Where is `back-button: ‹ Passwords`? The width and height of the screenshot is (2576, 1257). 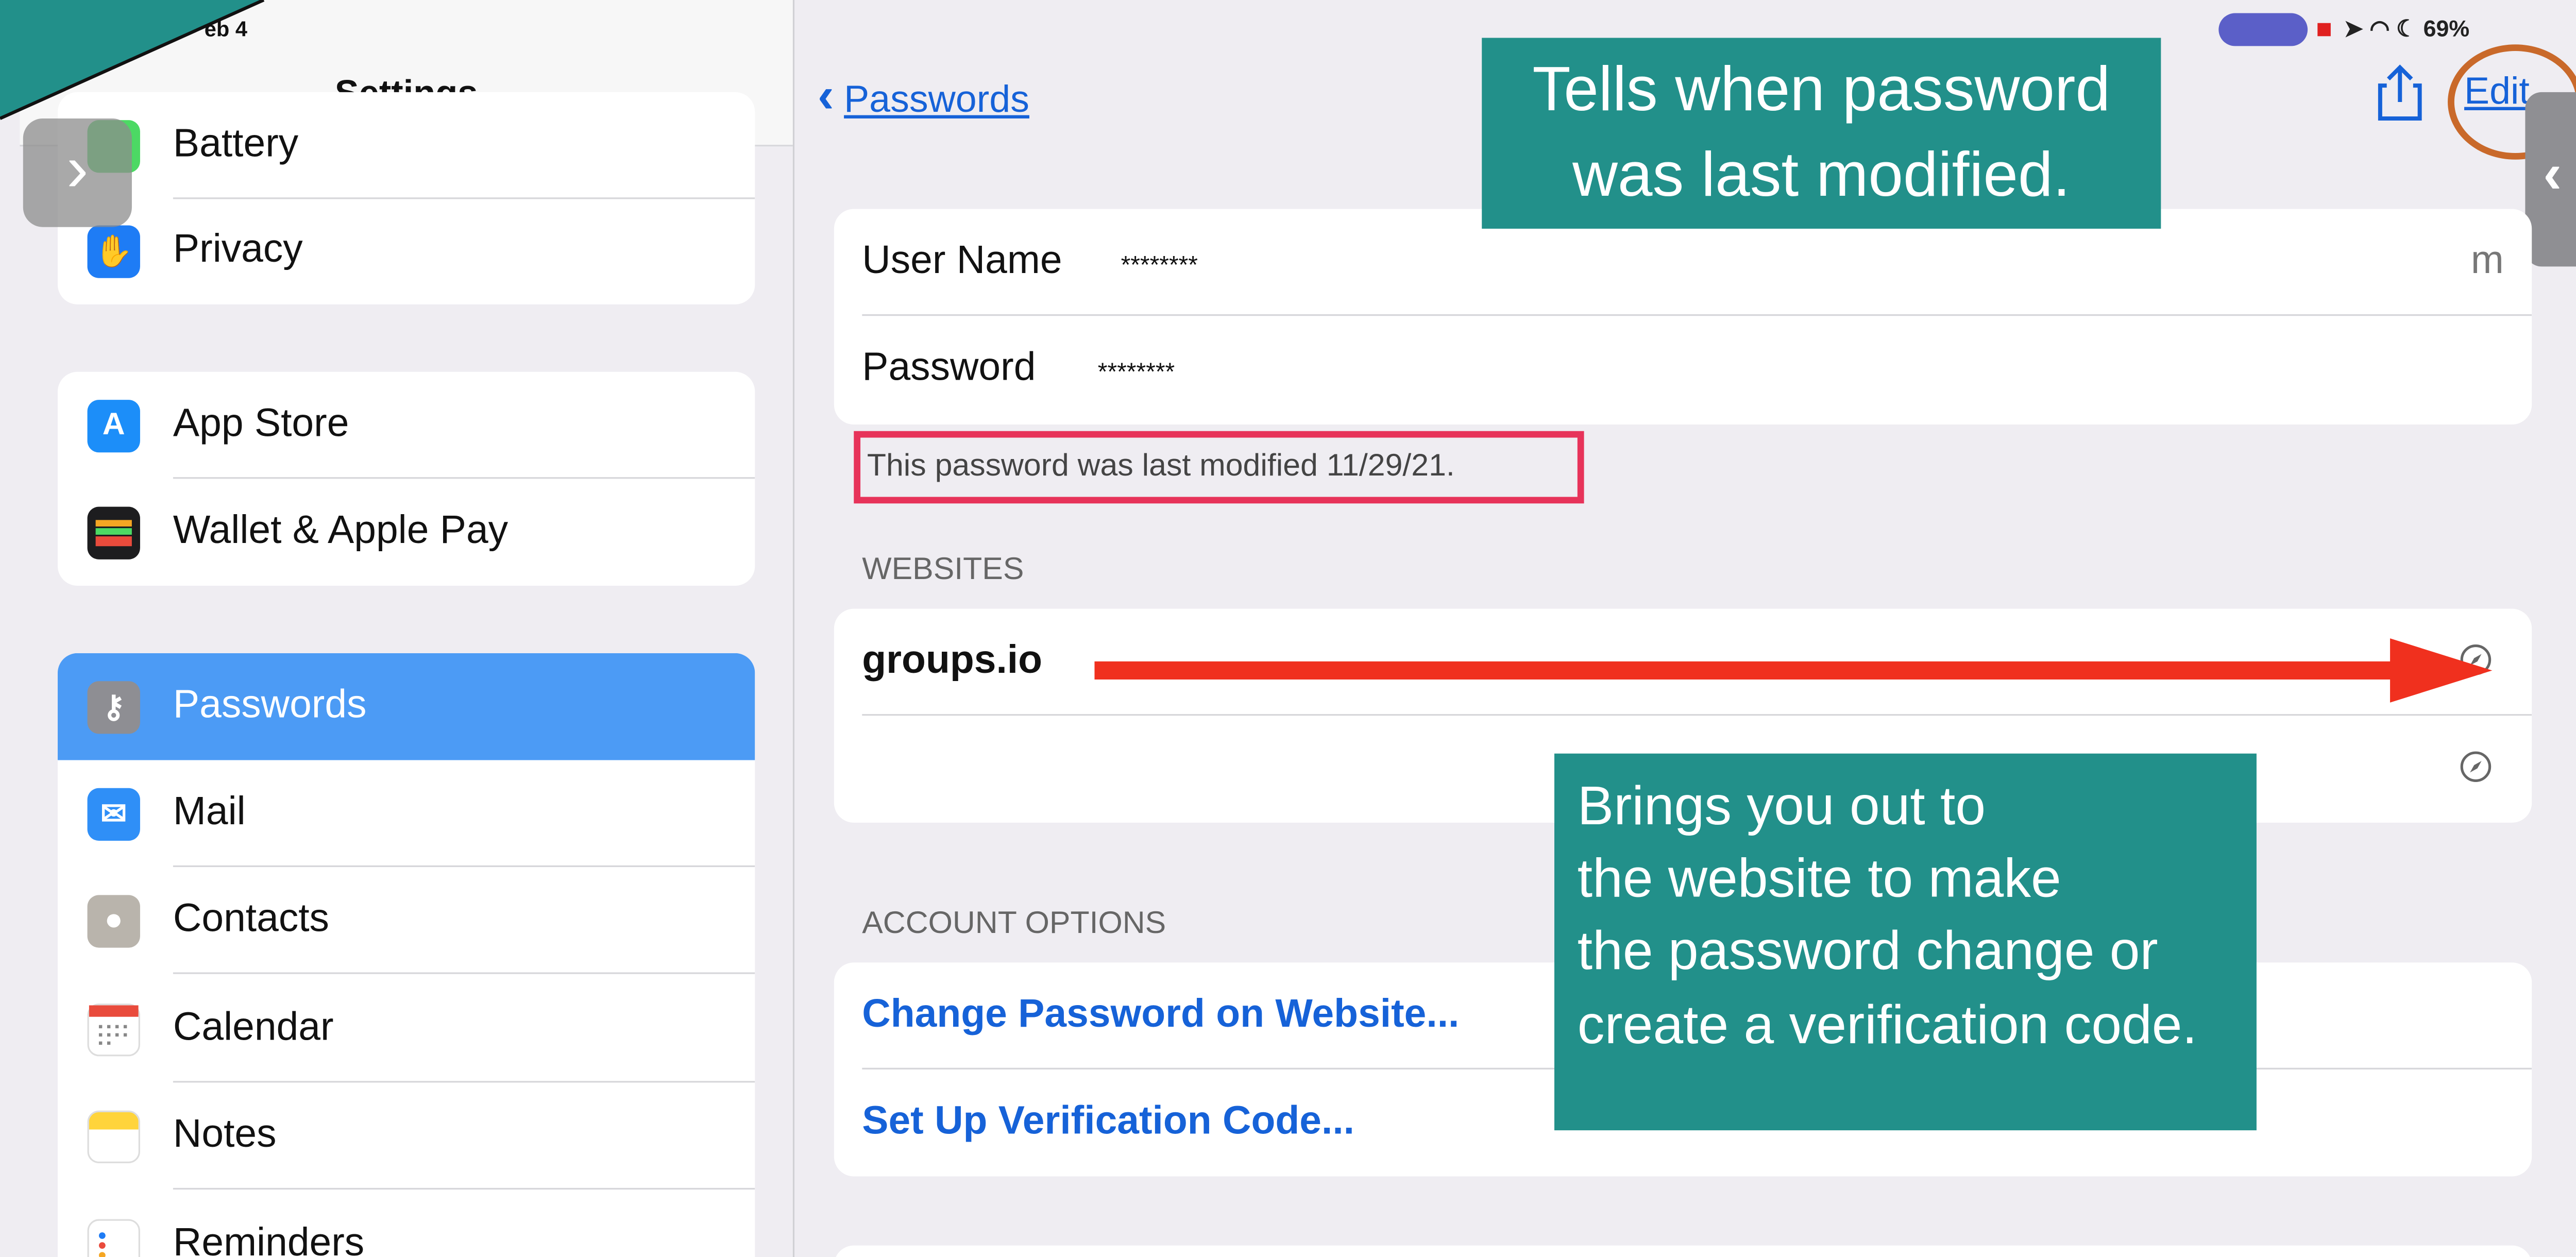 back-button: ‹ Passwords is located at coordinates (923, 97).